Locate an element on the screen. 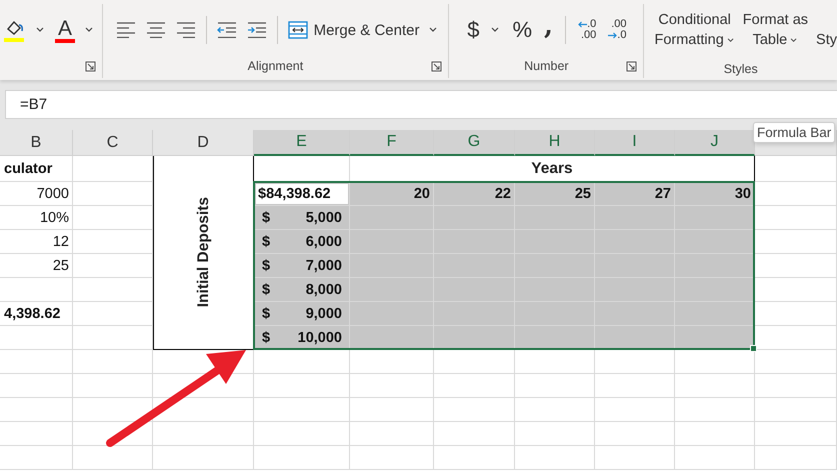  cell-value: 6,000 is located at coordinates (324, 242).